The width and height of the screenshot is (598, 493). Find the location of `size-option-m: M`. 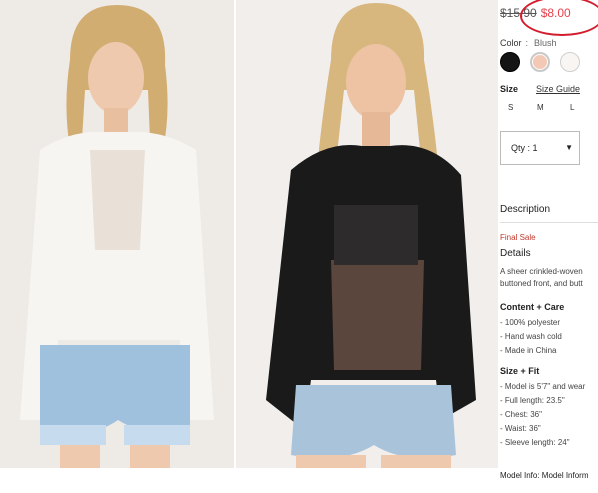

size-option-m: M is located at coordinates (540, 107).